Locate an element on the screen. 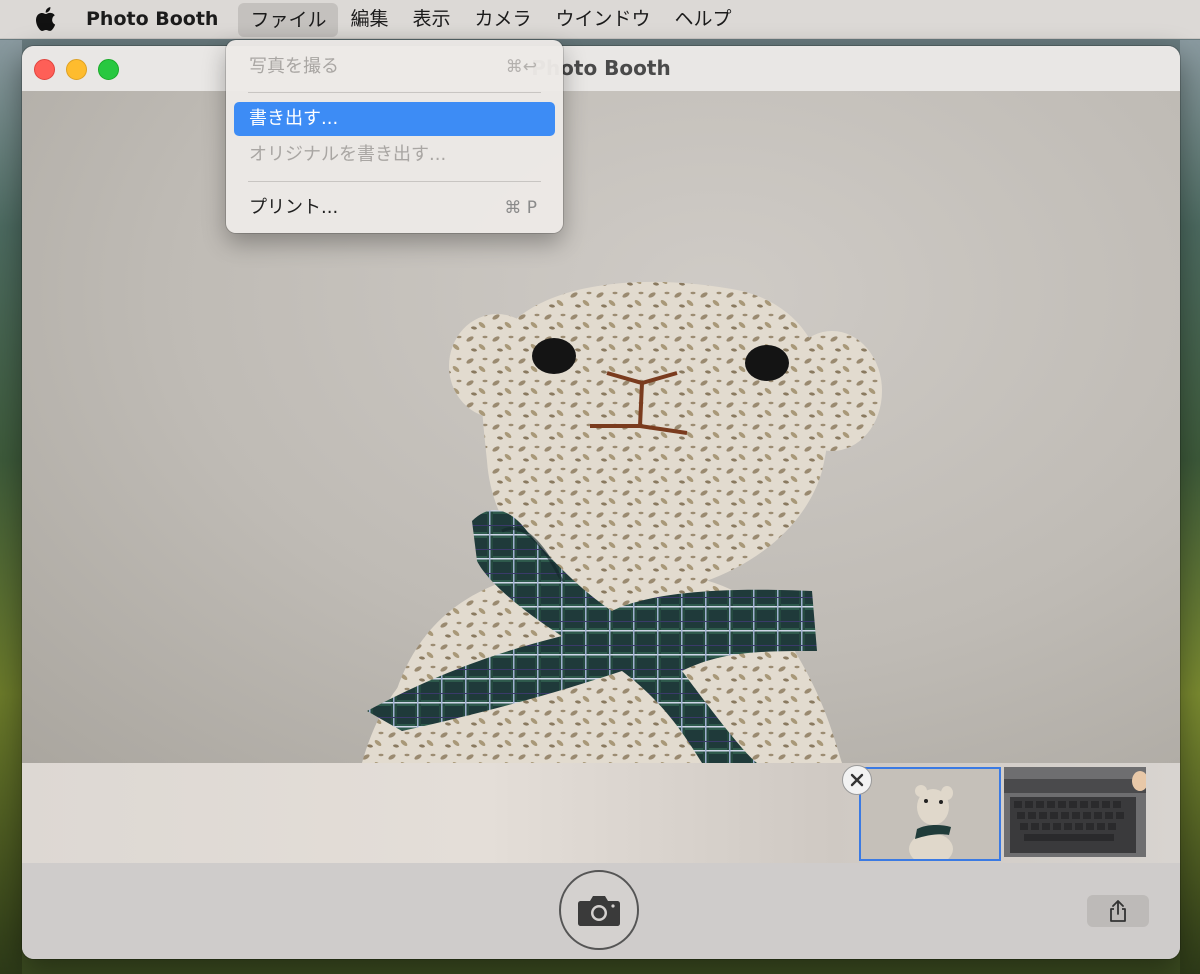 The height and width of the screenshot is (974, 1200). menu-window: ウインドウ is located at coordinates (603, 19).